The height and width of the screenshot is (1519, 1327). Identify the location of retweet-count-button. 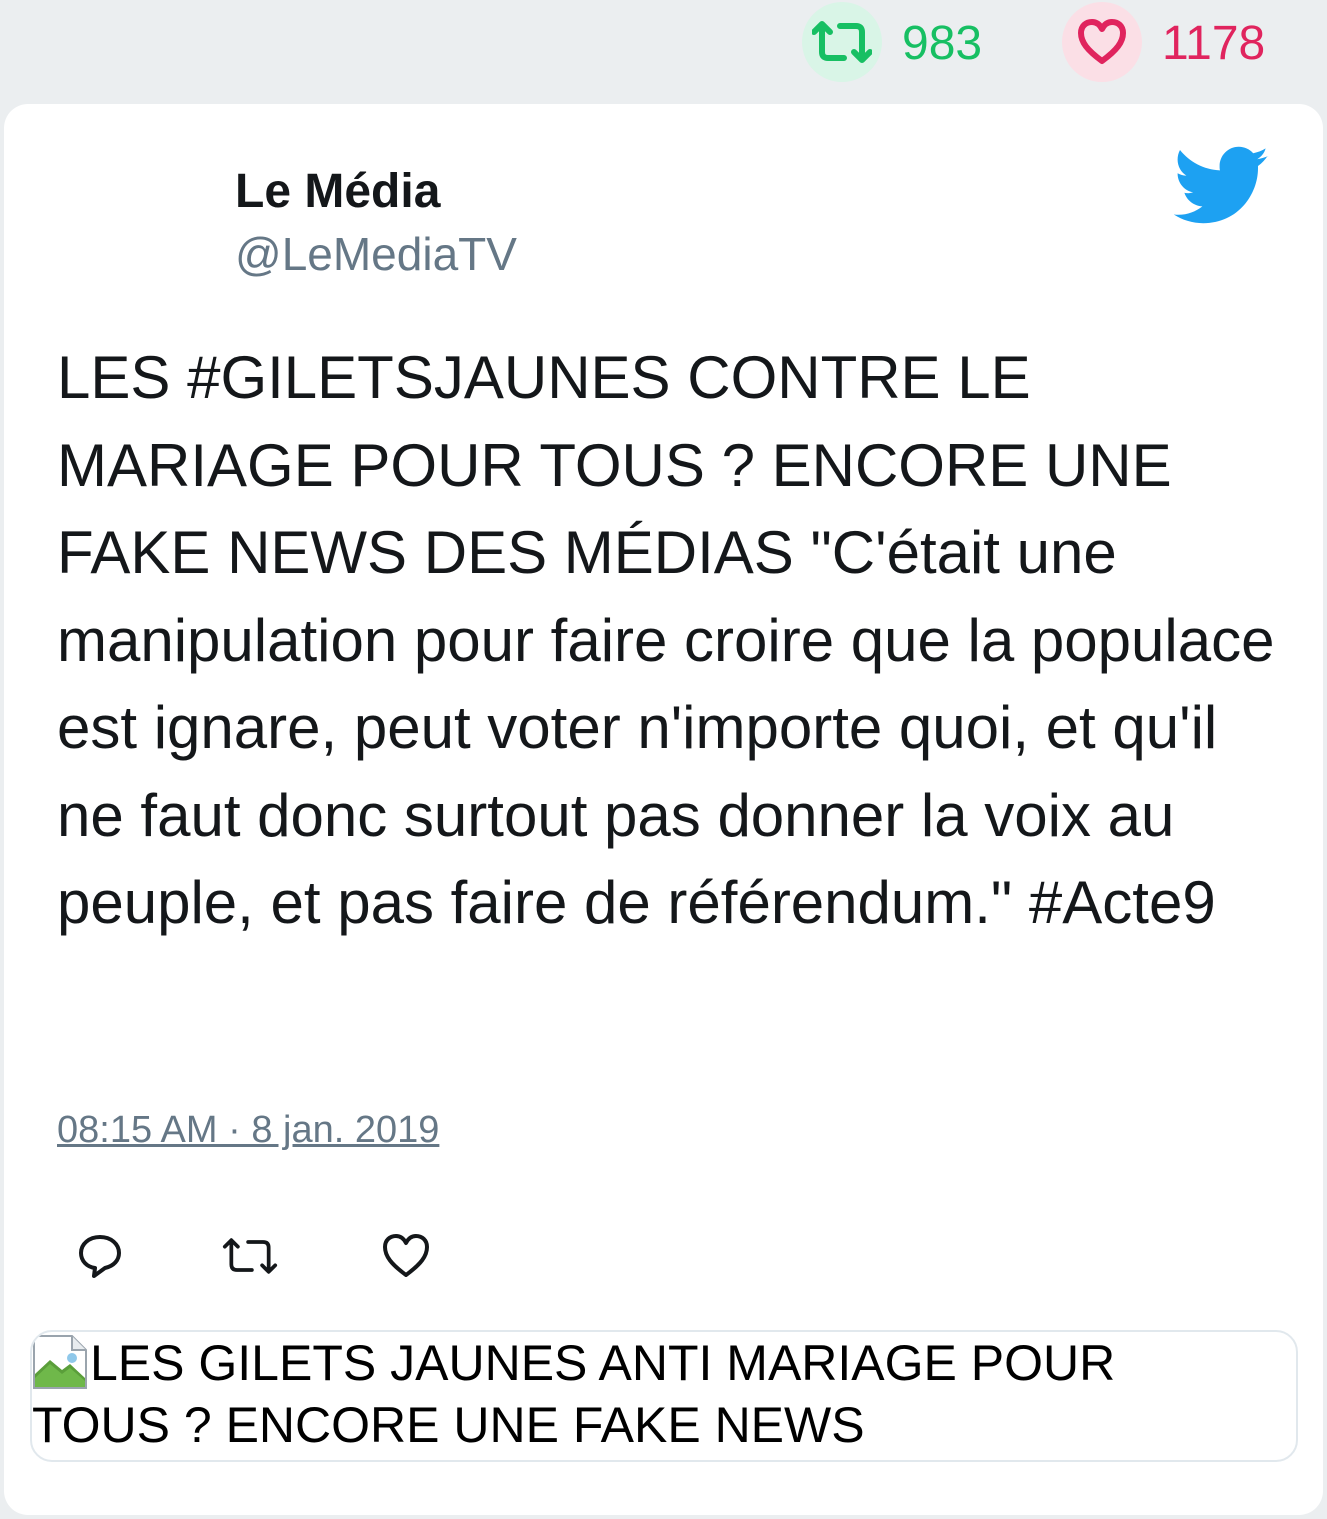
(842, 42).